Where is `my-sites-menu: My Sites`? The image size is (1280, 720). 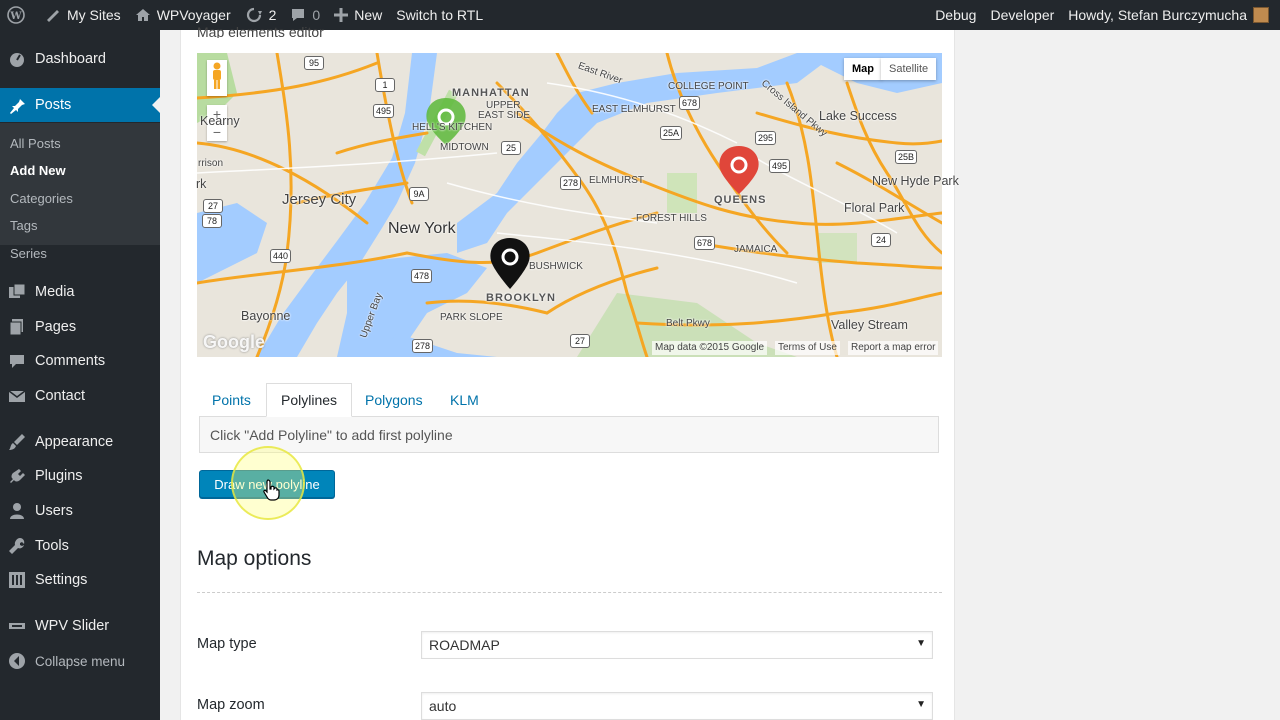 my-sites-menu: My Sites is located at coordinates (83, 15).